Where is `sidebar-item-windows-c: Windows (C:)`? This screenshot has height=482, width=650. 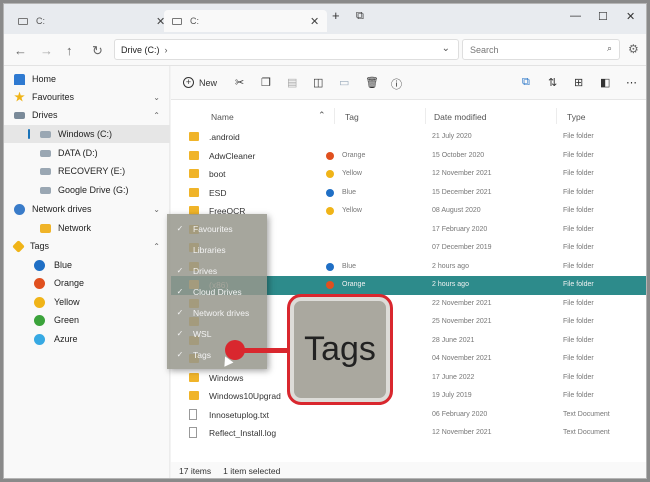 sidebar-item-windows-c: Windows (C:) is located at coordinates (87, 134).